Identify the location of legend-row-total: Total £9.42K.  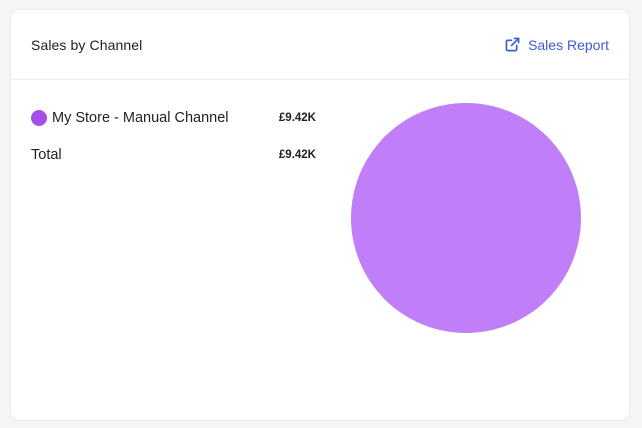
(173, 155).